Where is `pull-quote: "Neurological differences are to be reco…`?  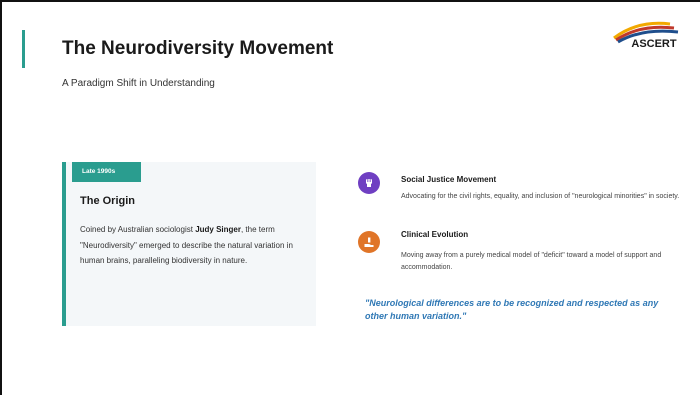 pull-quote: "Neurological differences are to be reco… is located at coordinates (512, 309).